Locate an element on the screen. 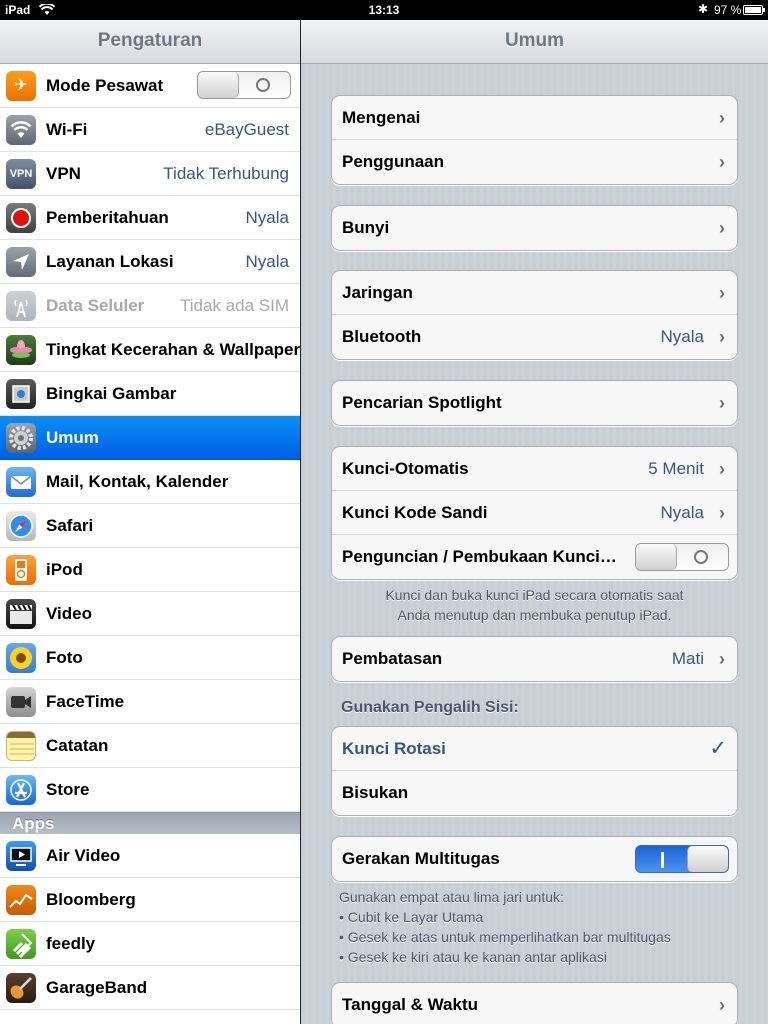 The image size is (768, 1024). row-mute: Bisukan is located at coordinates (534, 793).